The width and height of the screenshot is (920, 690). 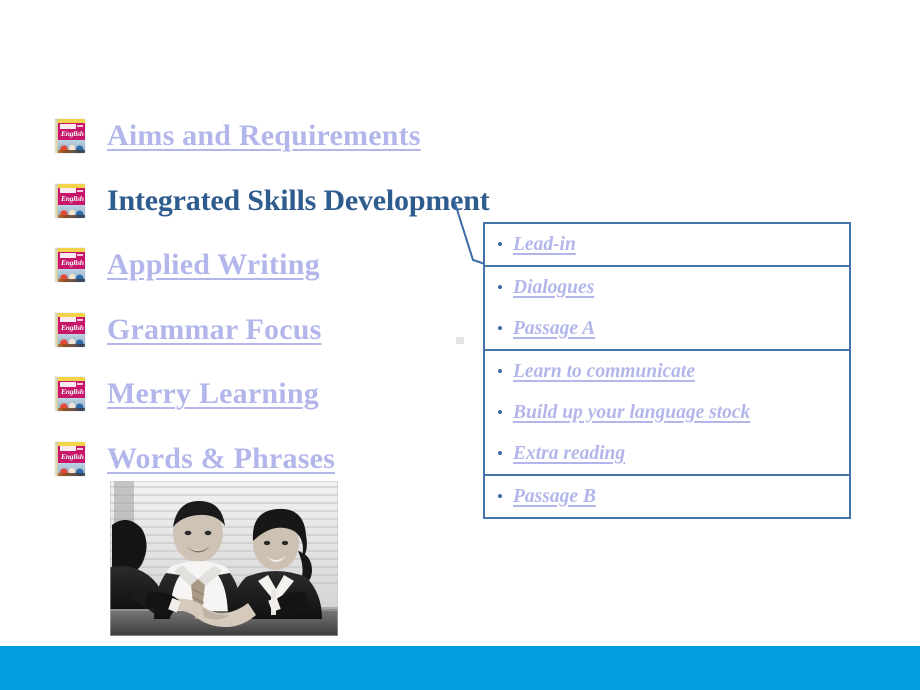 I want to click on business-handshake-photo, so click(x=224, y=558).